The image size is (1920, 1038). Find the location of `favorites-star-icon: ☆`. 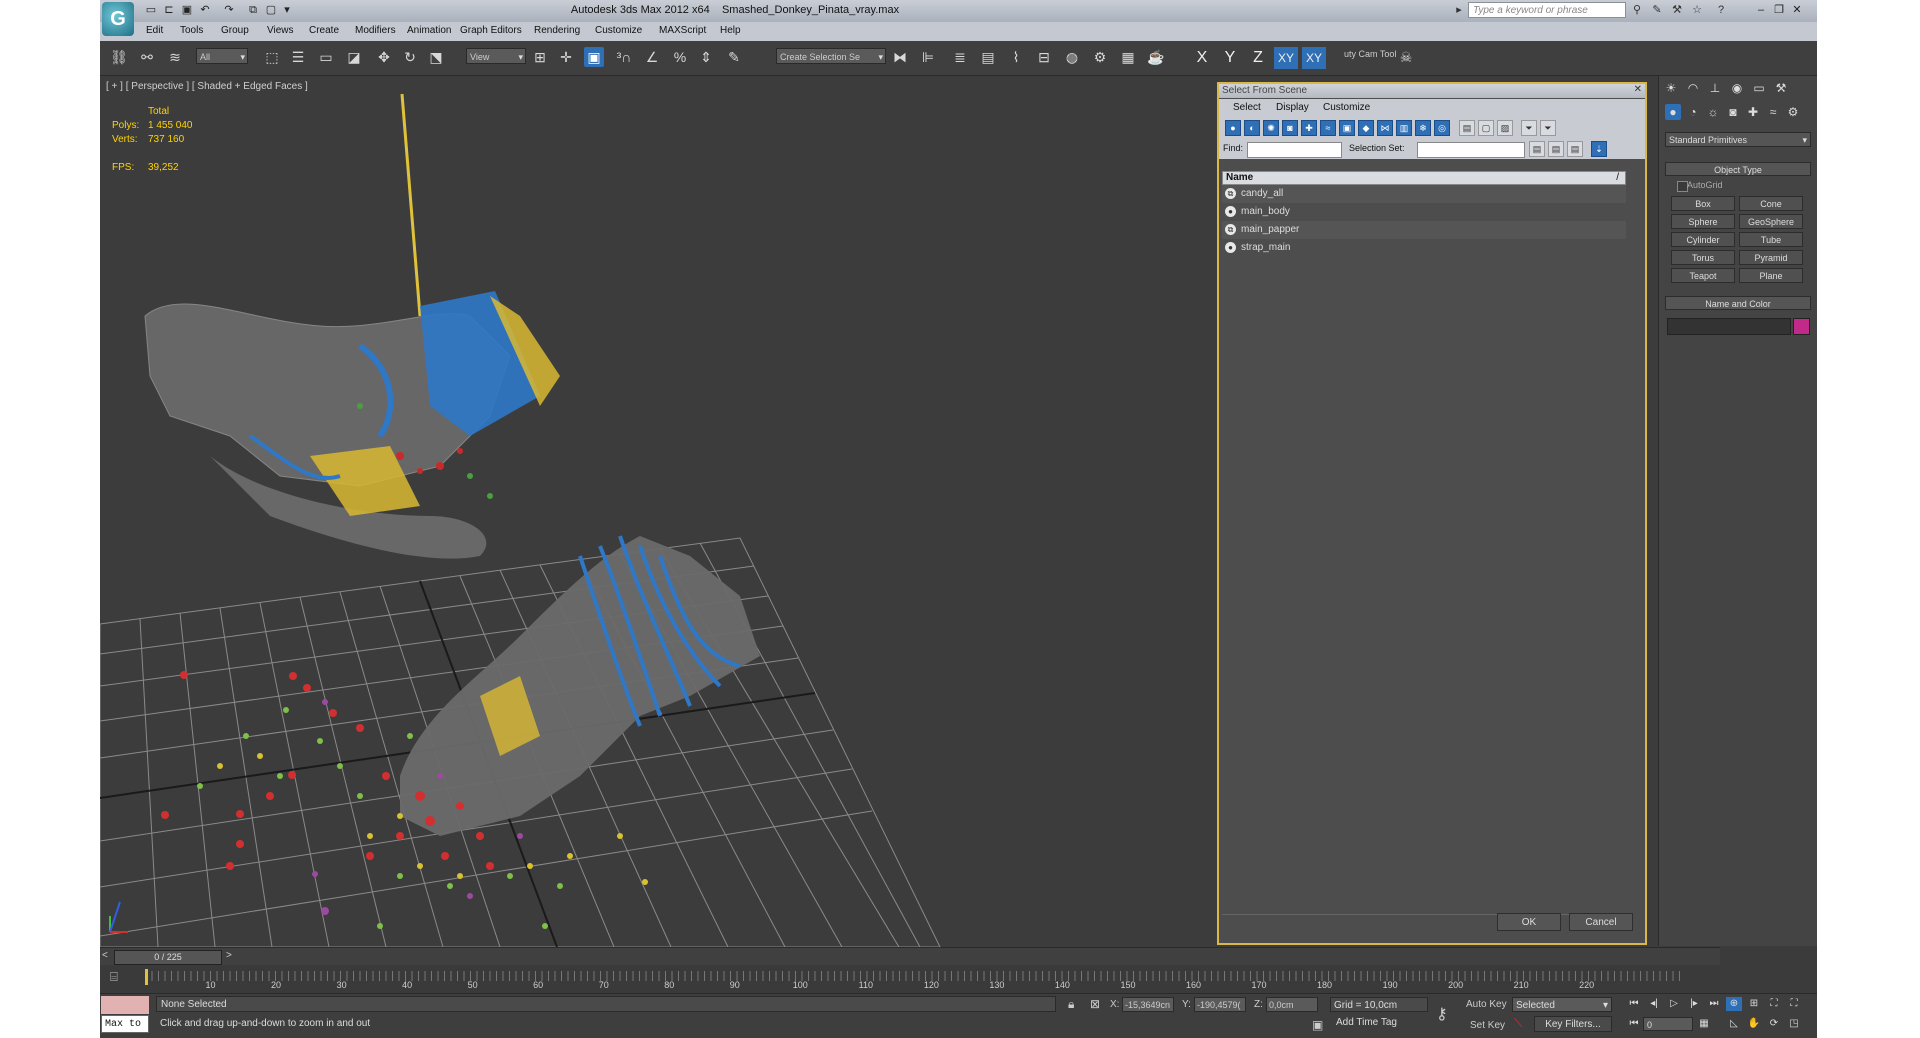

favorites-star-icon: ☆ is located at coordinates (1697, 10).